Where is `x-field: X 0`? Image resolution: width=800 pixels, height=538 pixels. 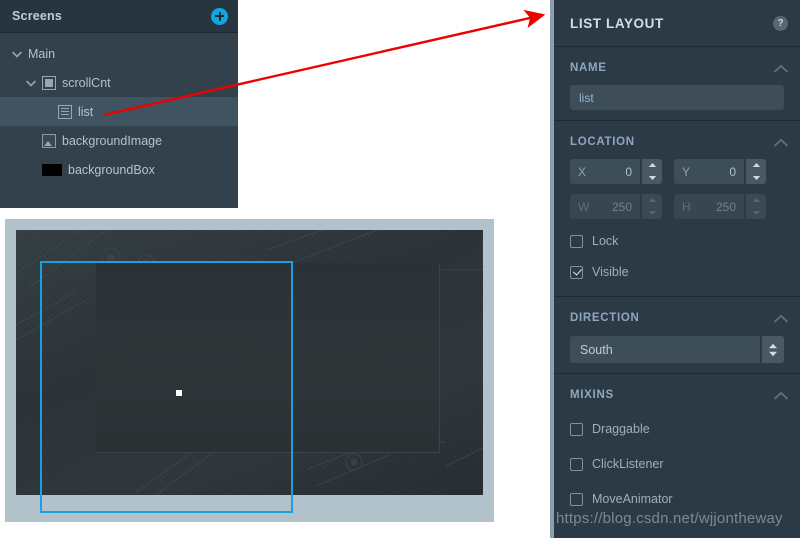 x-field: X 0 is located at coordinates (605, 171).